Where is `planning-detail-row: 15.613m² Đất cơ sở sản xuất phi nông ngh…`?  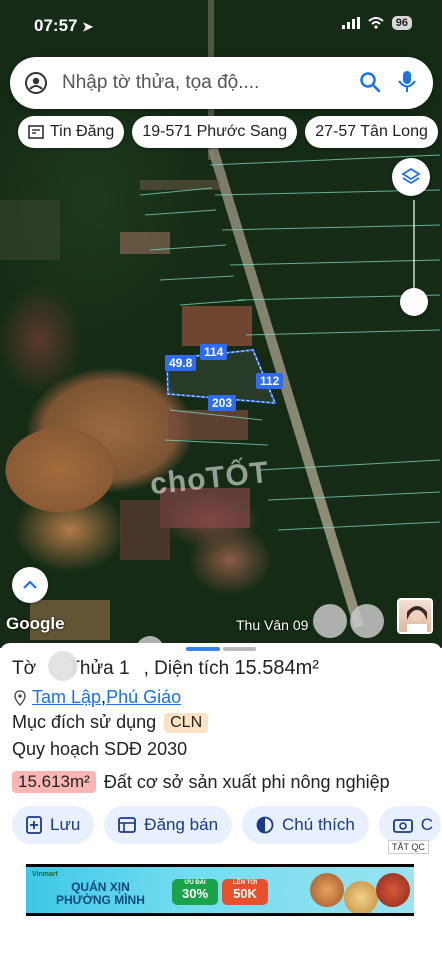 planning-detail-row: 15.613m² Đất cơ sở sản xuất phi nông ngh… is located at coordinates (201, 782).